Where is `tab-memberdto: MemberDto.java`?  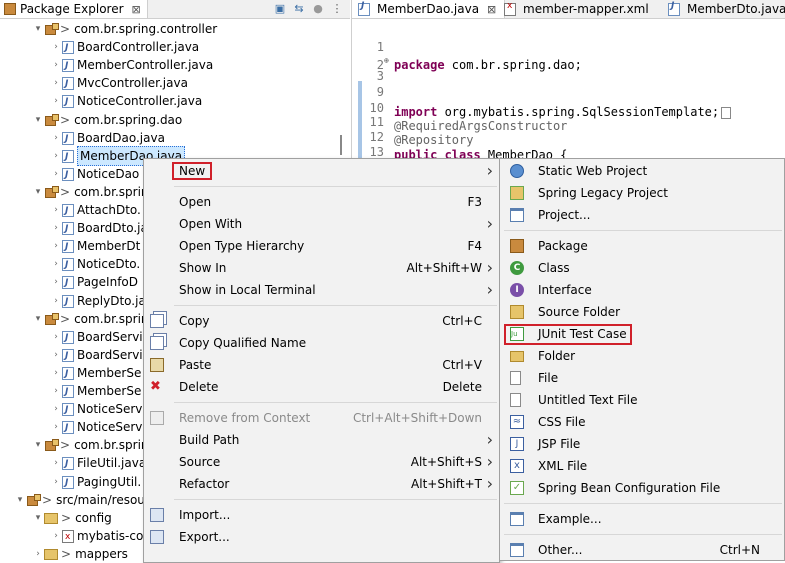
tab-memberdto: MemberDto.java is located at coordinates (723, 9).